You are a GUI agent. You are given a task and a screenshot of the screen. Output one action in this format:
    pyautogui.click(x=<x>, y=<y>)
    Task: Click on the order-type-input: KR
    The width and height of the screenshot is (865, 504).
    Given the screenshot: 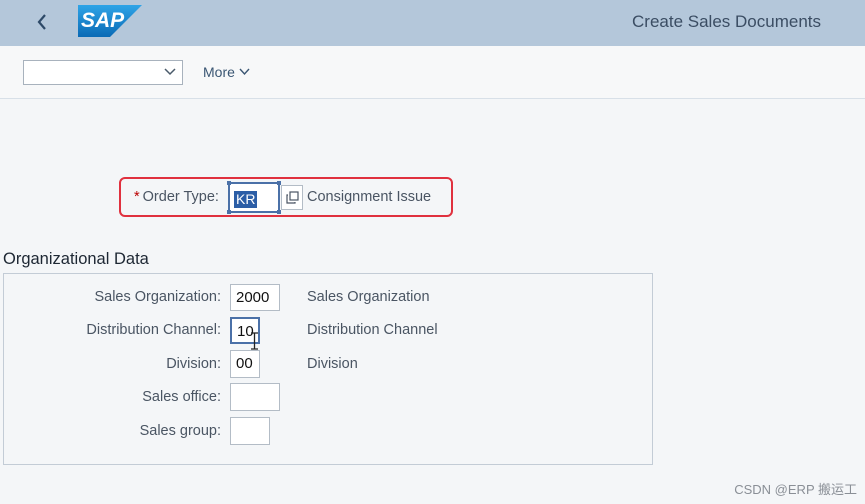 What is the action you would take?
    pyautogui.click(x=254, y=197)
    